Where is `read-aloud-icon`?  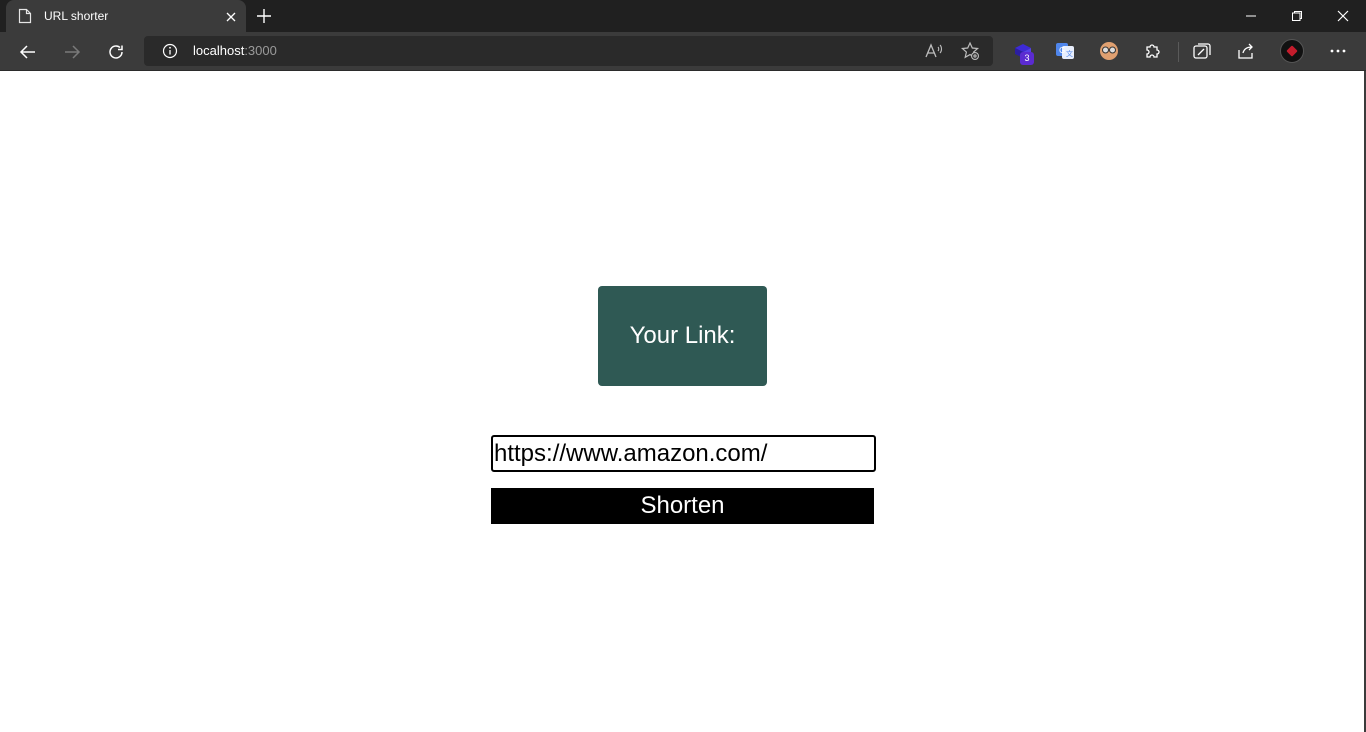
read-aloud-icon is located at coordinates (934, 51).